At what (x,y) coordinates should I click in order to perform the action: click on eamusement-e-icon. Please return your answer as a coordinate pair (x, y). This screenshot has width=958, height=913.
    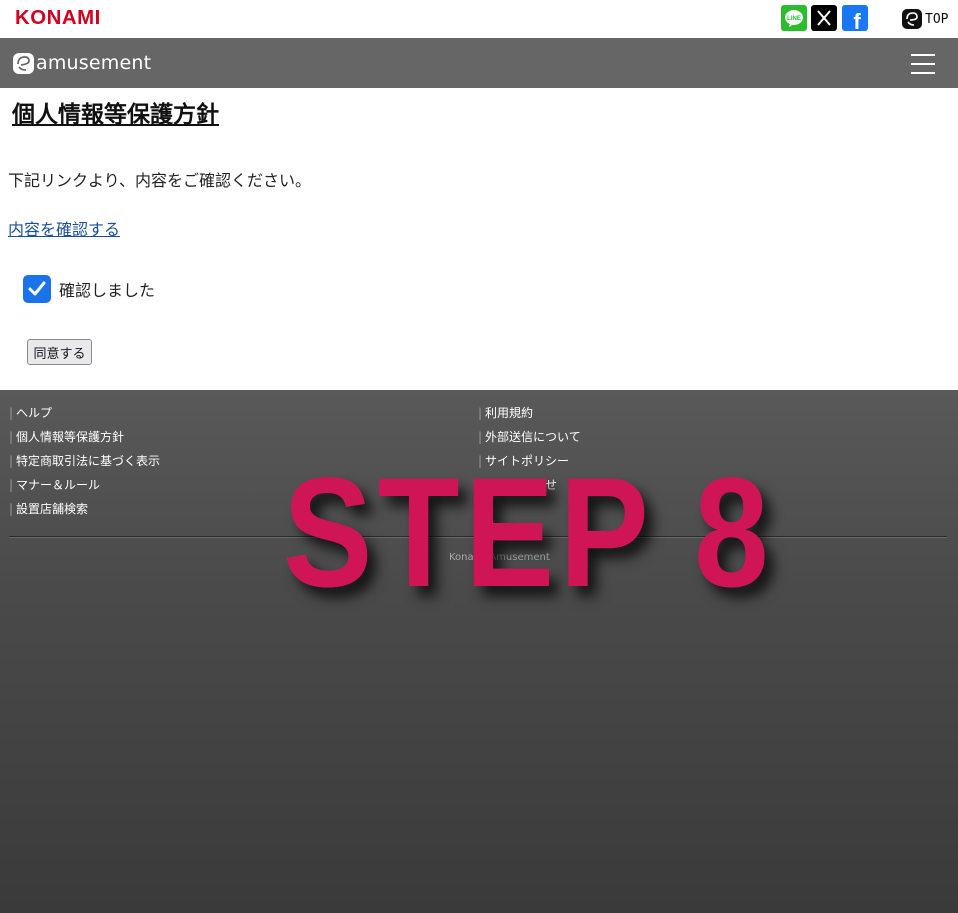
    Looking at the image, I should click on (912, 19).